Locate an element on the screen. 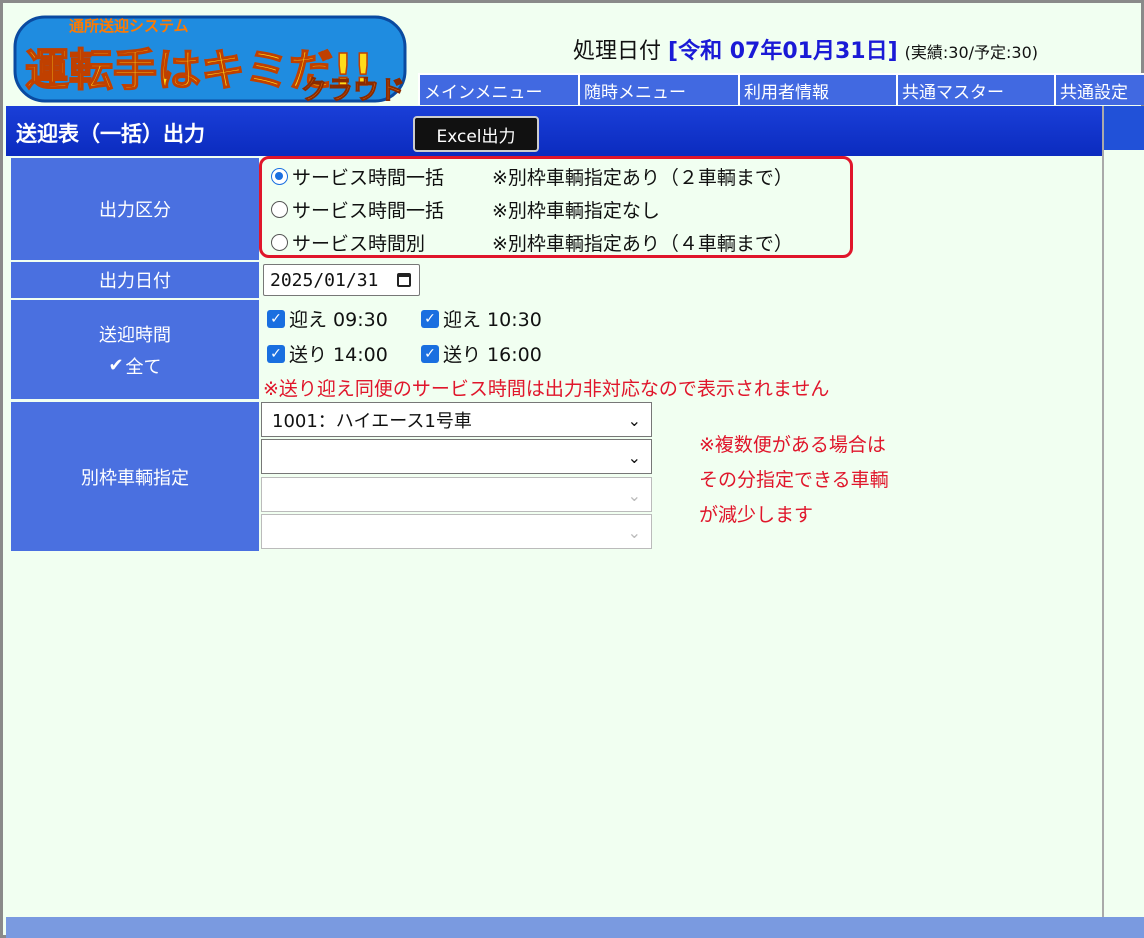 The width and height of the screenshot is (1144, 938). vehicle-note-line: その分指定できる車輌 is located at coordinates (794, 480).